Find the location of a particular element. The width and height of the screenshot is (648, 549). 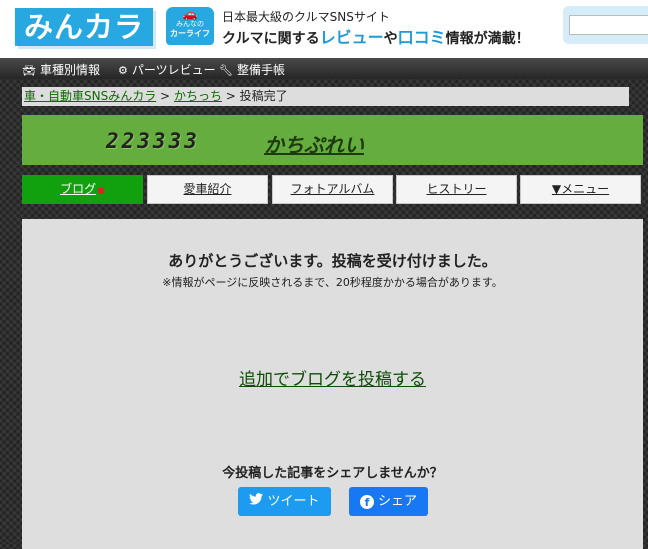

car-icon: 🚘︎ is located at coordinates (29, 70).